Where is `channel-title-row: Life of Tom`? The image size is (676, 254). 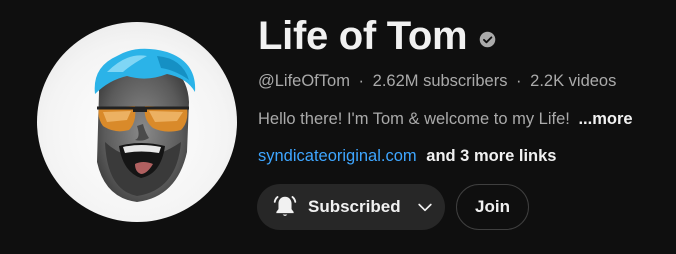 channel-title-row: Life of Tom is located at coordinates (377, 36).